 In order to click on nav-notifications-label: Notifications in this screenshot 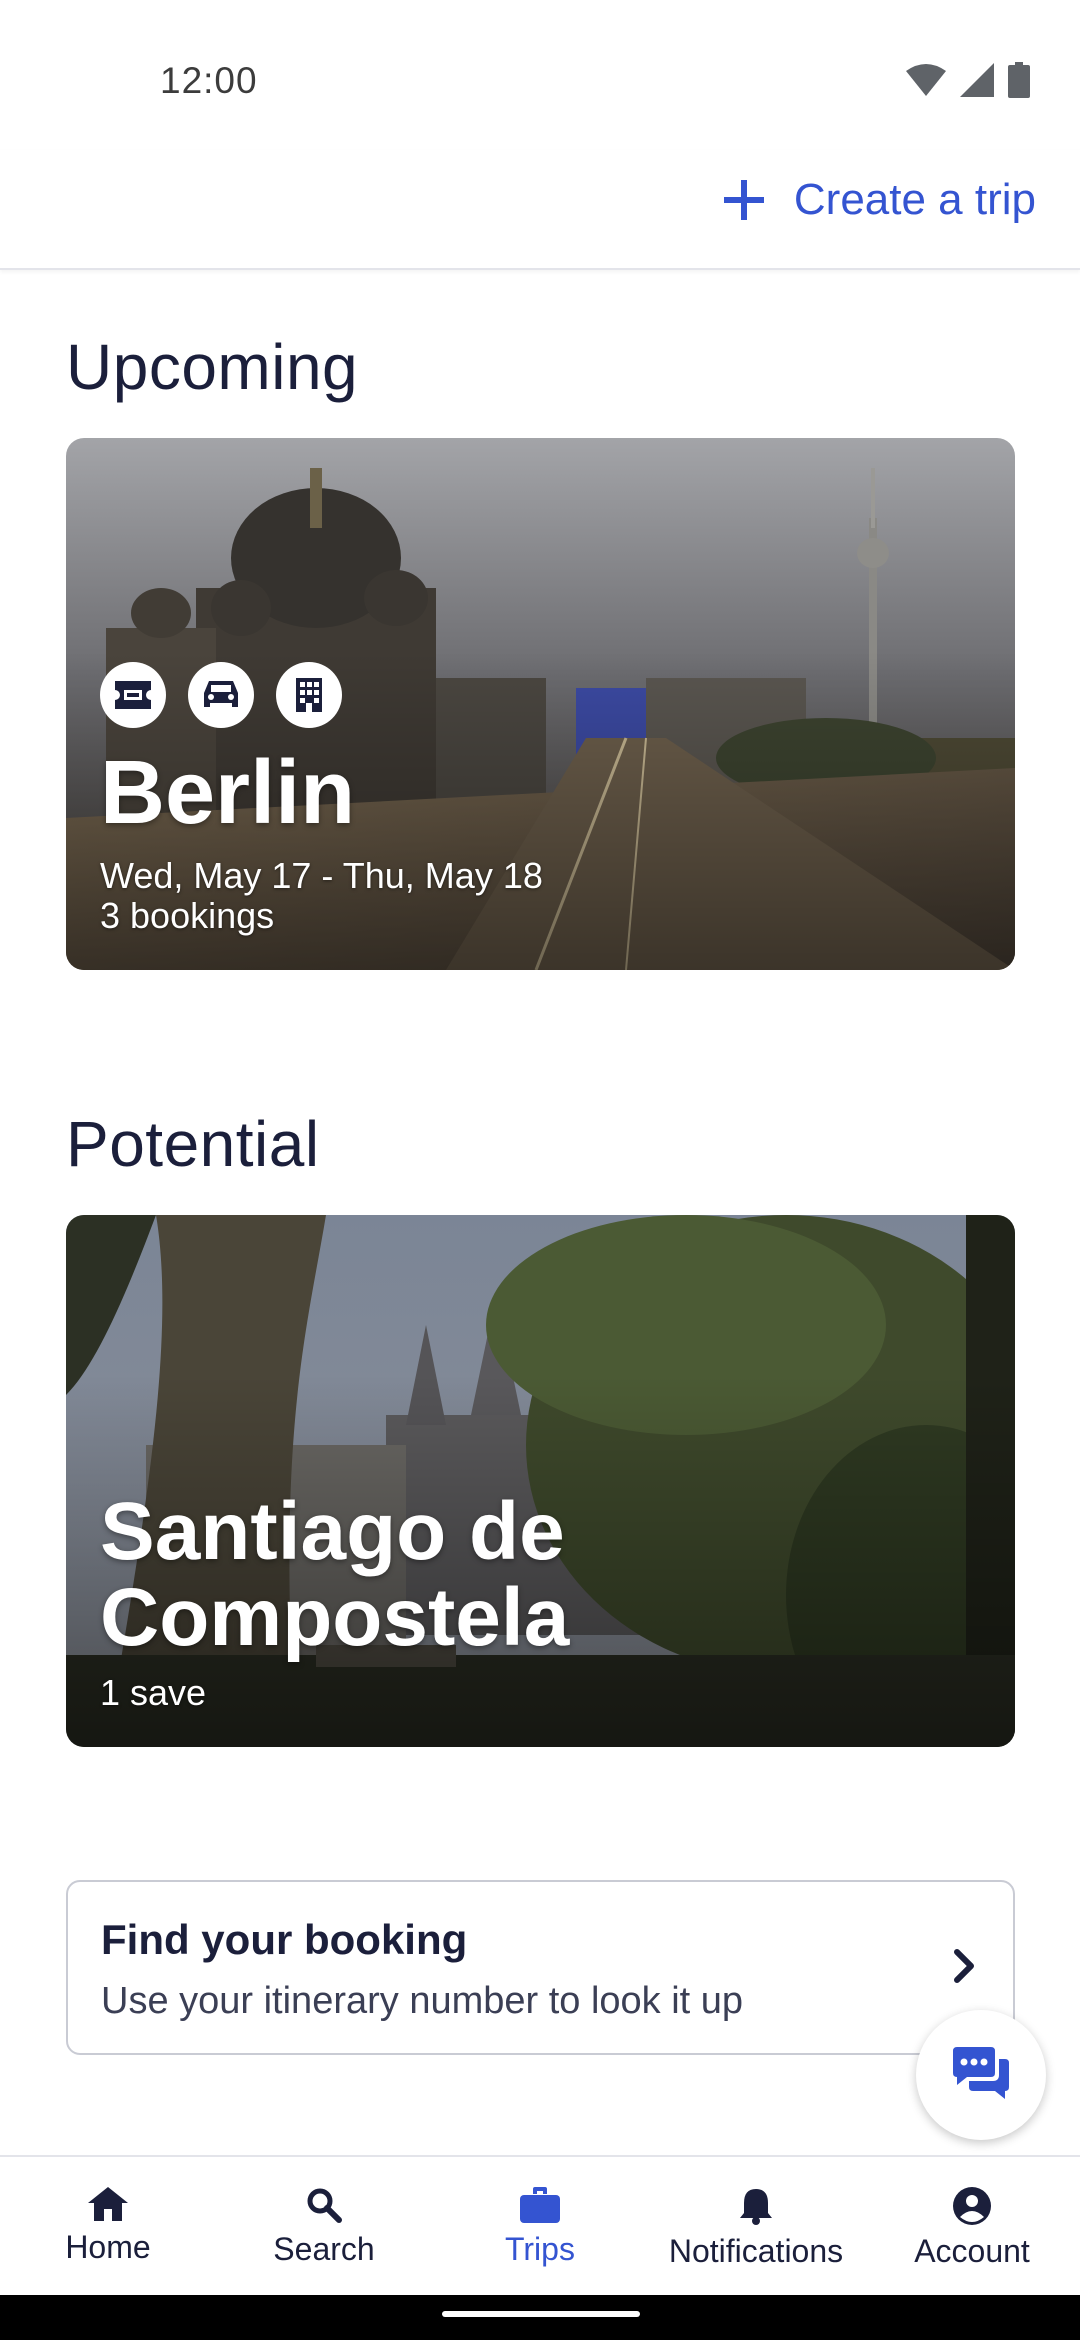, I will do `click(756, 2251)`.